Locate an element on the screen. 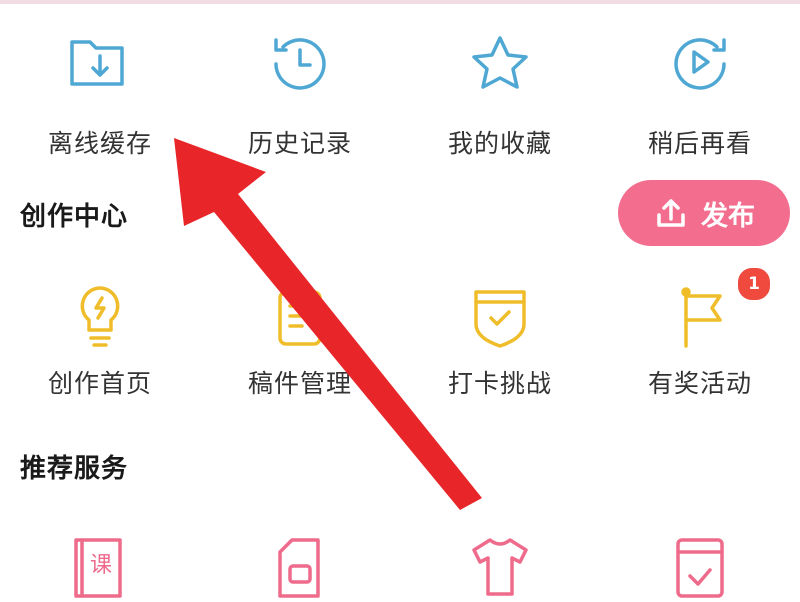 This screenshot has height=602, width=800. star-icon is located at coordinates (500, 63).